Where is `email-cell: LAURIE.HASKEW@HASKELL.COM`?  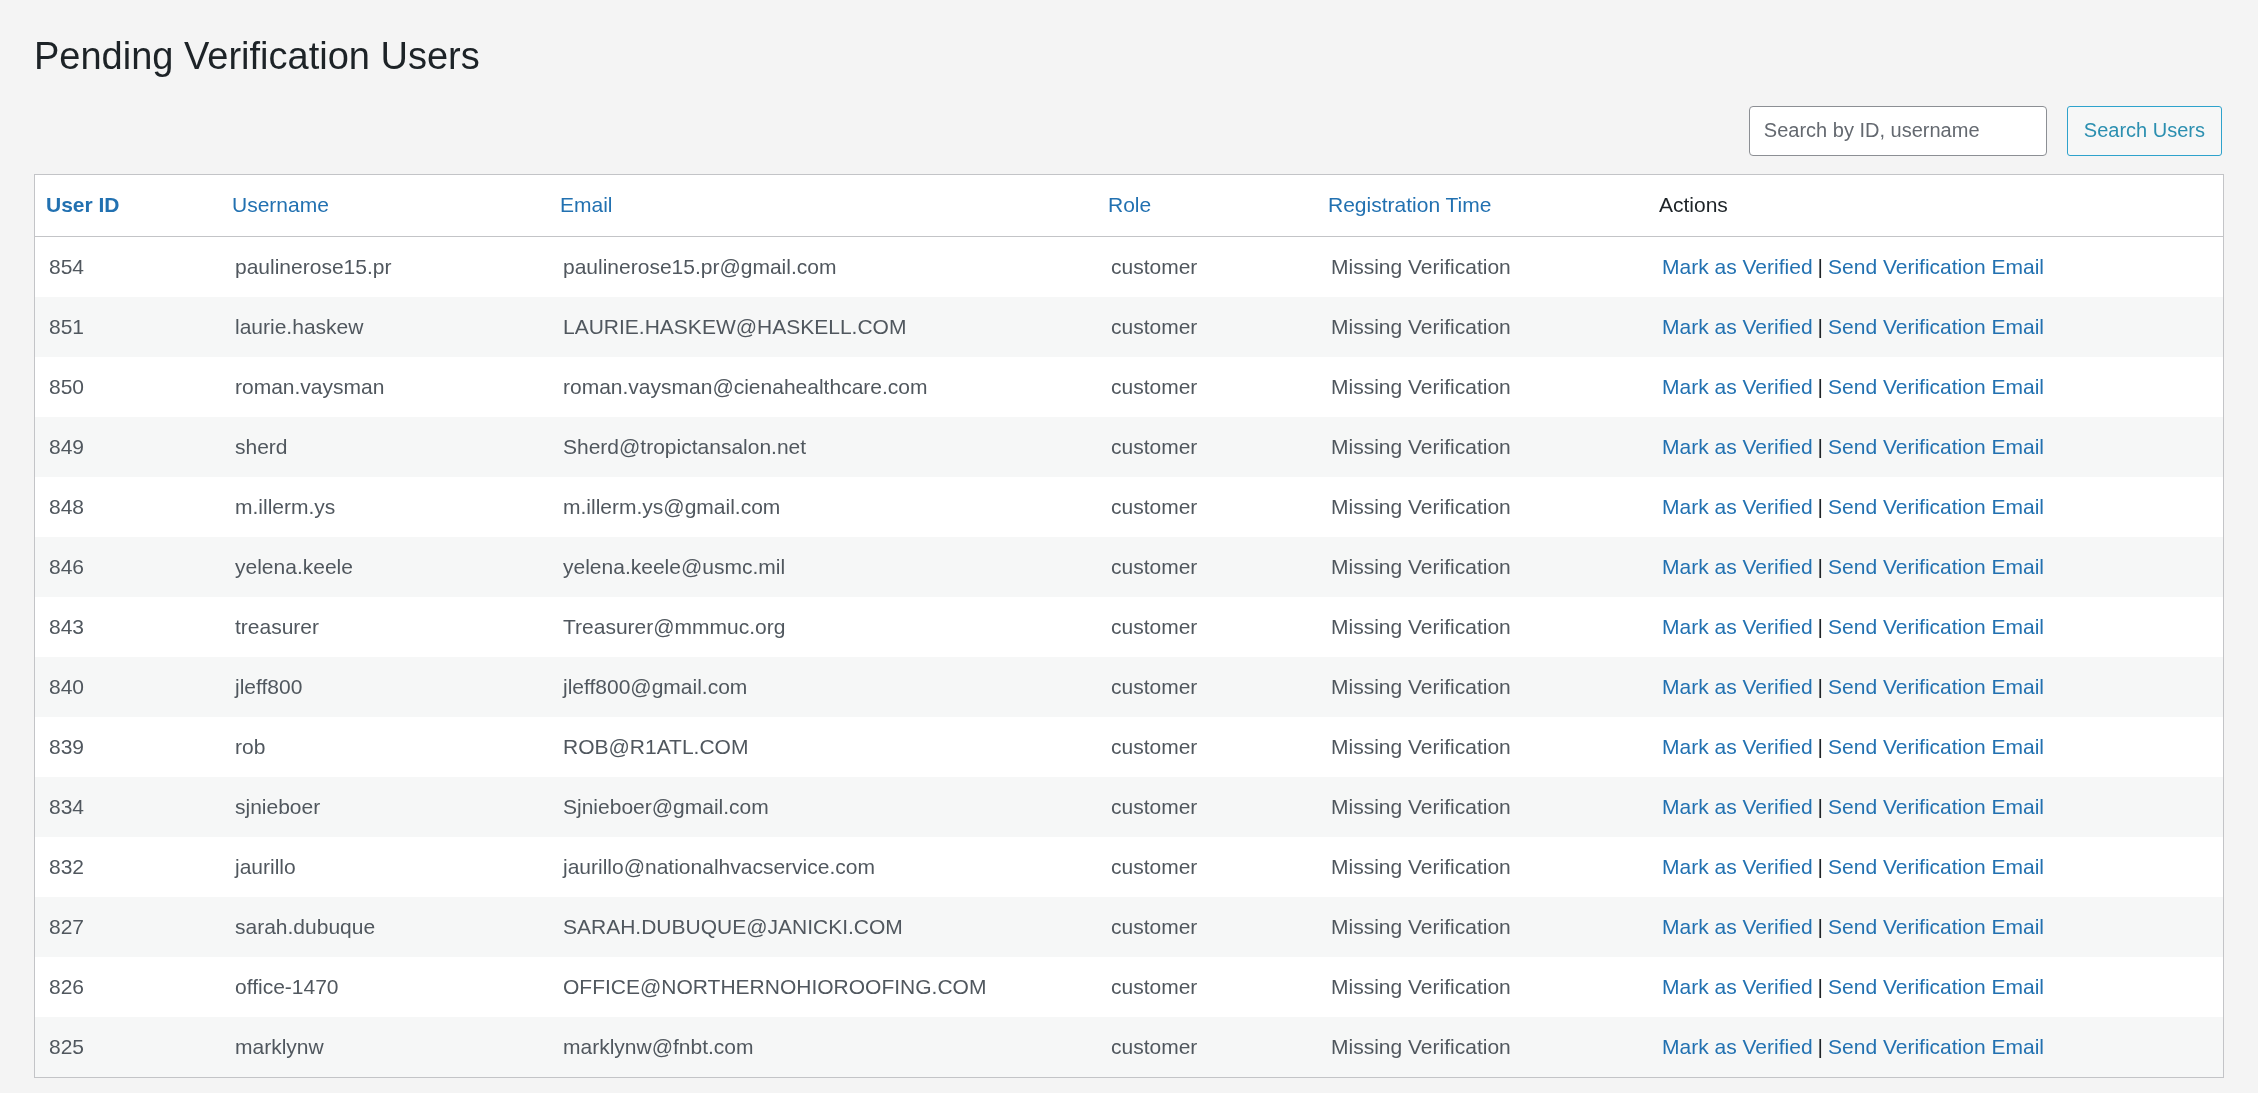
email-cell: LAURIE.HASKEW@HASKELL.COM is located at coordinates (735, 326).